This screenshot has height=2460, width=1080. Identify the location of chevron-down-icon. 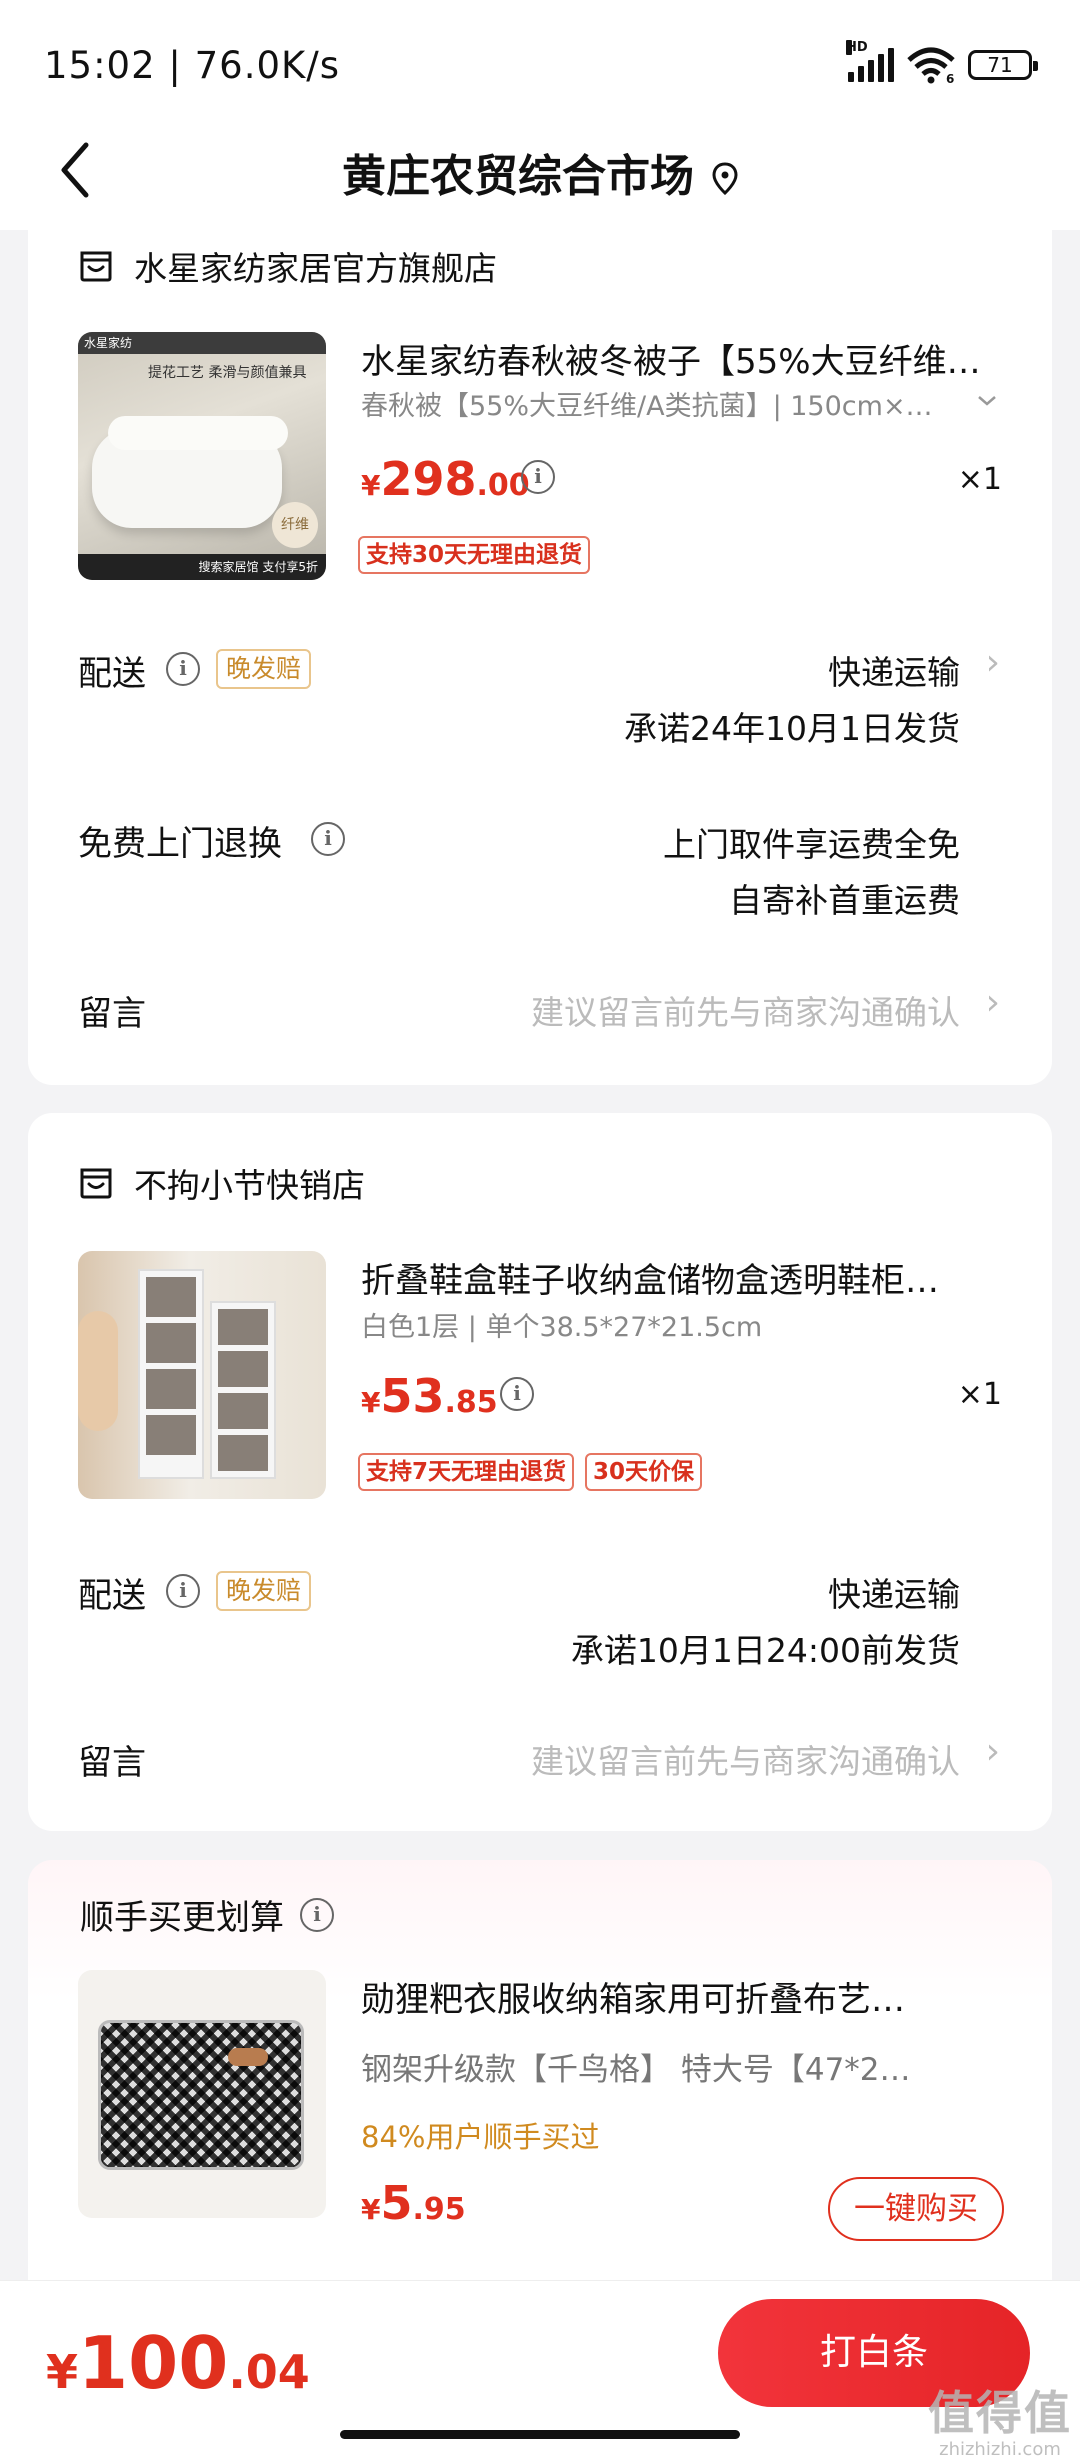
(987, 401).